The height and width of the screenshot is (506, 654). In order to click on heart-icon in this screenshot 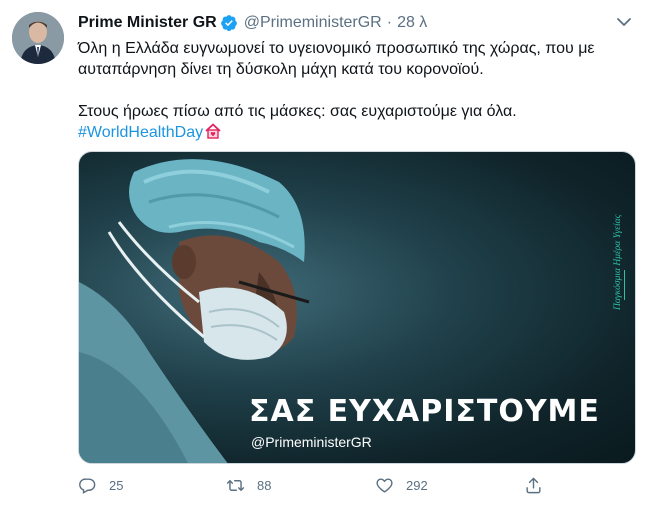, I will do `click(384, 485)`.